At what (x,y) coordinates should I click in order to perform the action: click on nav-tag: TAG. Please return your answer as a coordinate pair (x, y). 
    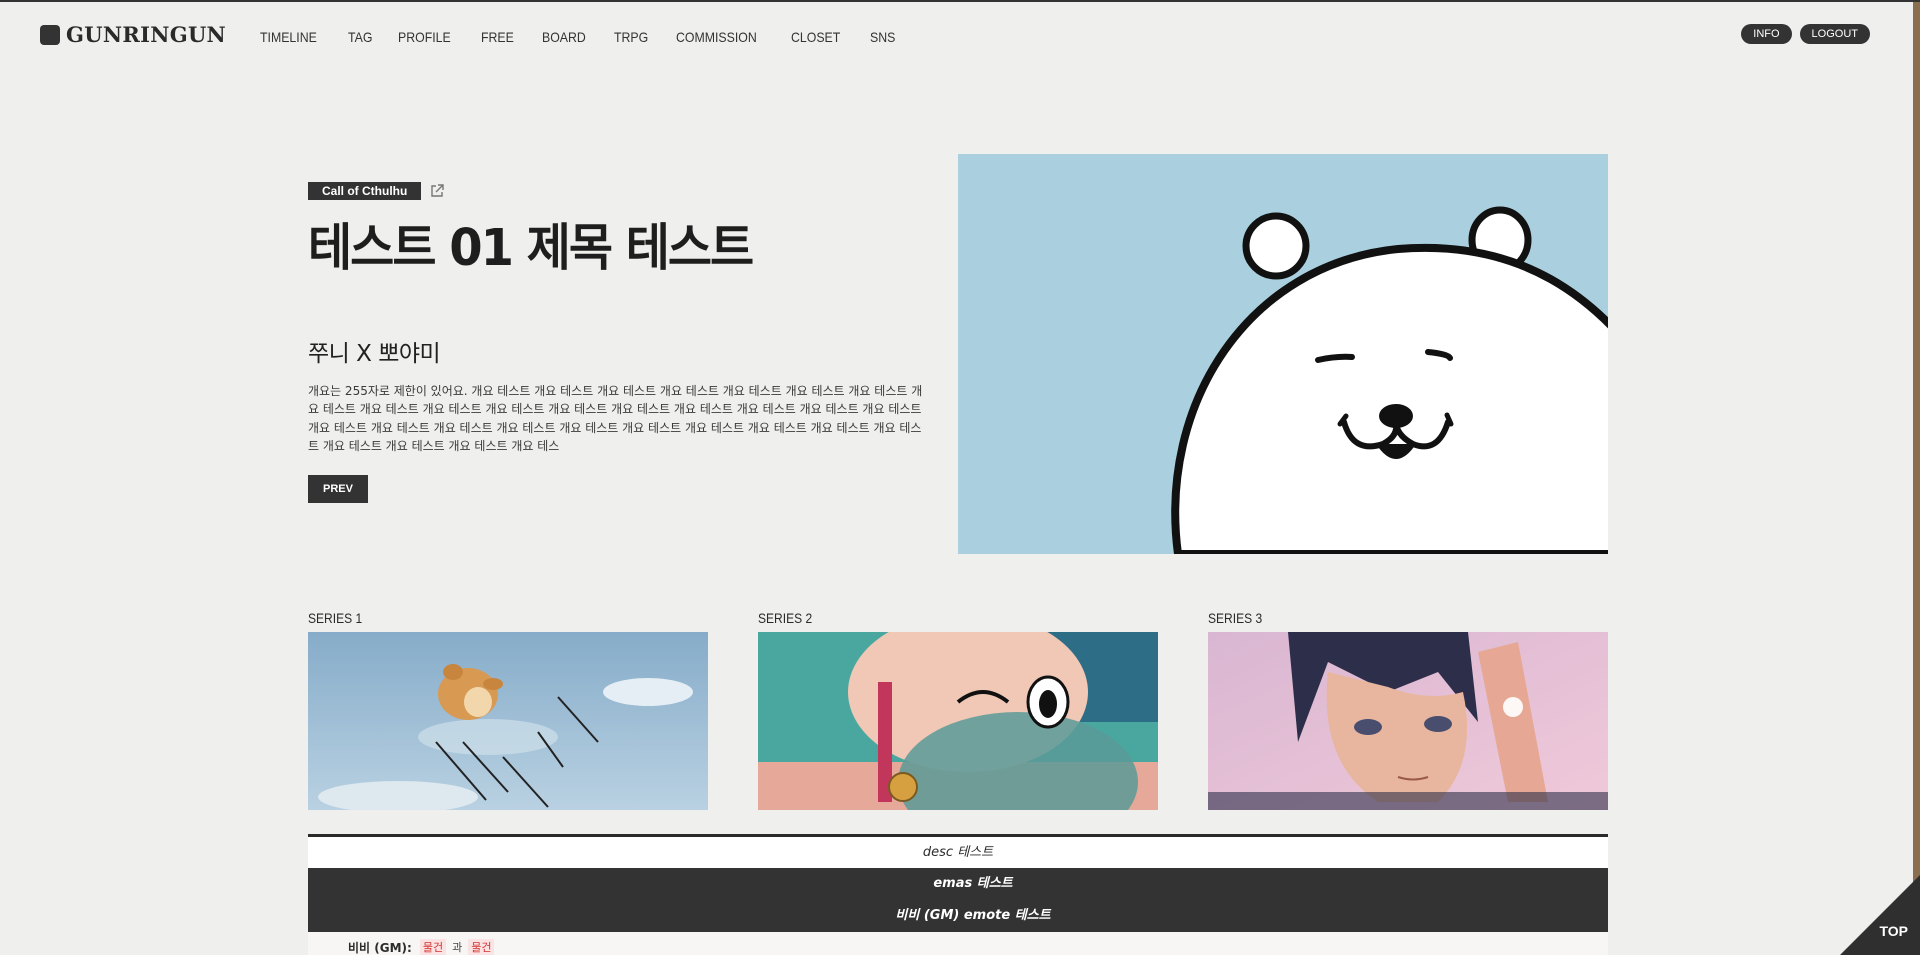
    Looking at the image, I should click on (360, 37).